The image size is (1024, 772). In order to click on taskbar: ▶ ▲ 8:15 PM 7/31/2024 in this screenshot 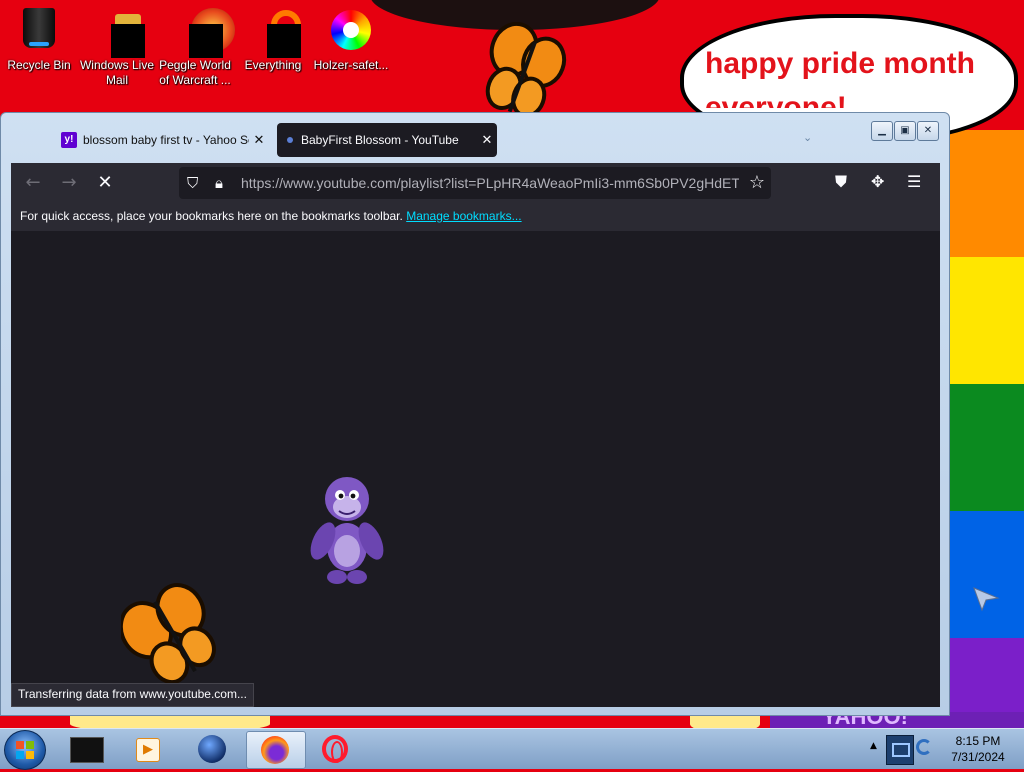, I will do `click(512, 749)`.